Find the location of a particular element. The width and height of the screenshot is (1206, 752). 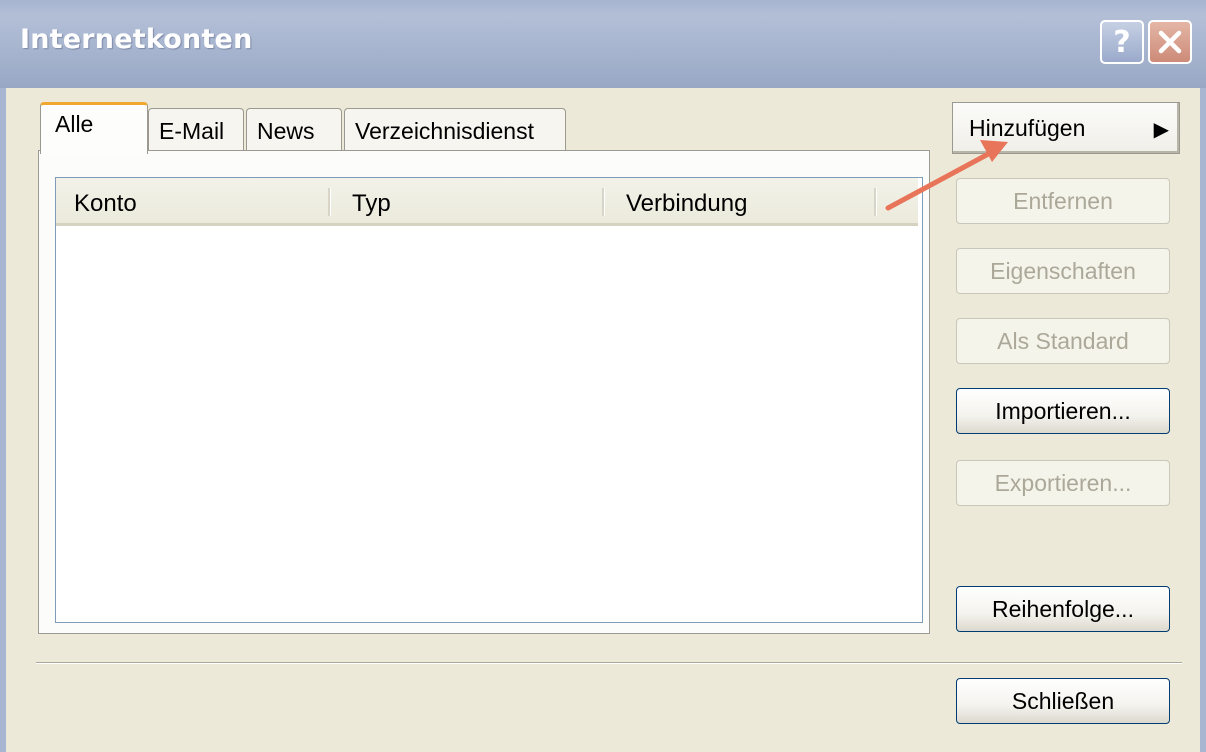

set-default-button: Als Standard is located at coordinates (1063, 341).